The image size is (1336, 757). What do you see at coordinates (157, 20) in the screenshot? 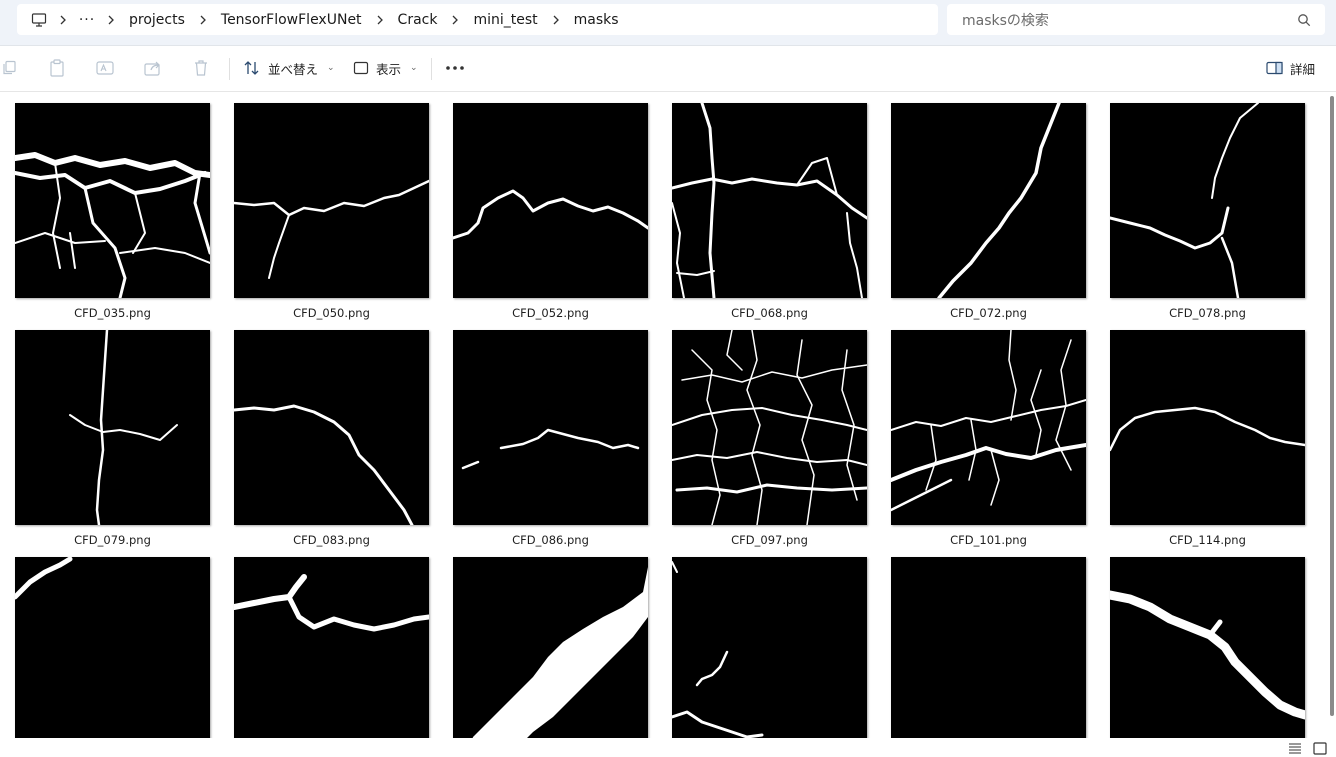
I see `breadcrumb-projects: projects` at bounding box center [157, 20].